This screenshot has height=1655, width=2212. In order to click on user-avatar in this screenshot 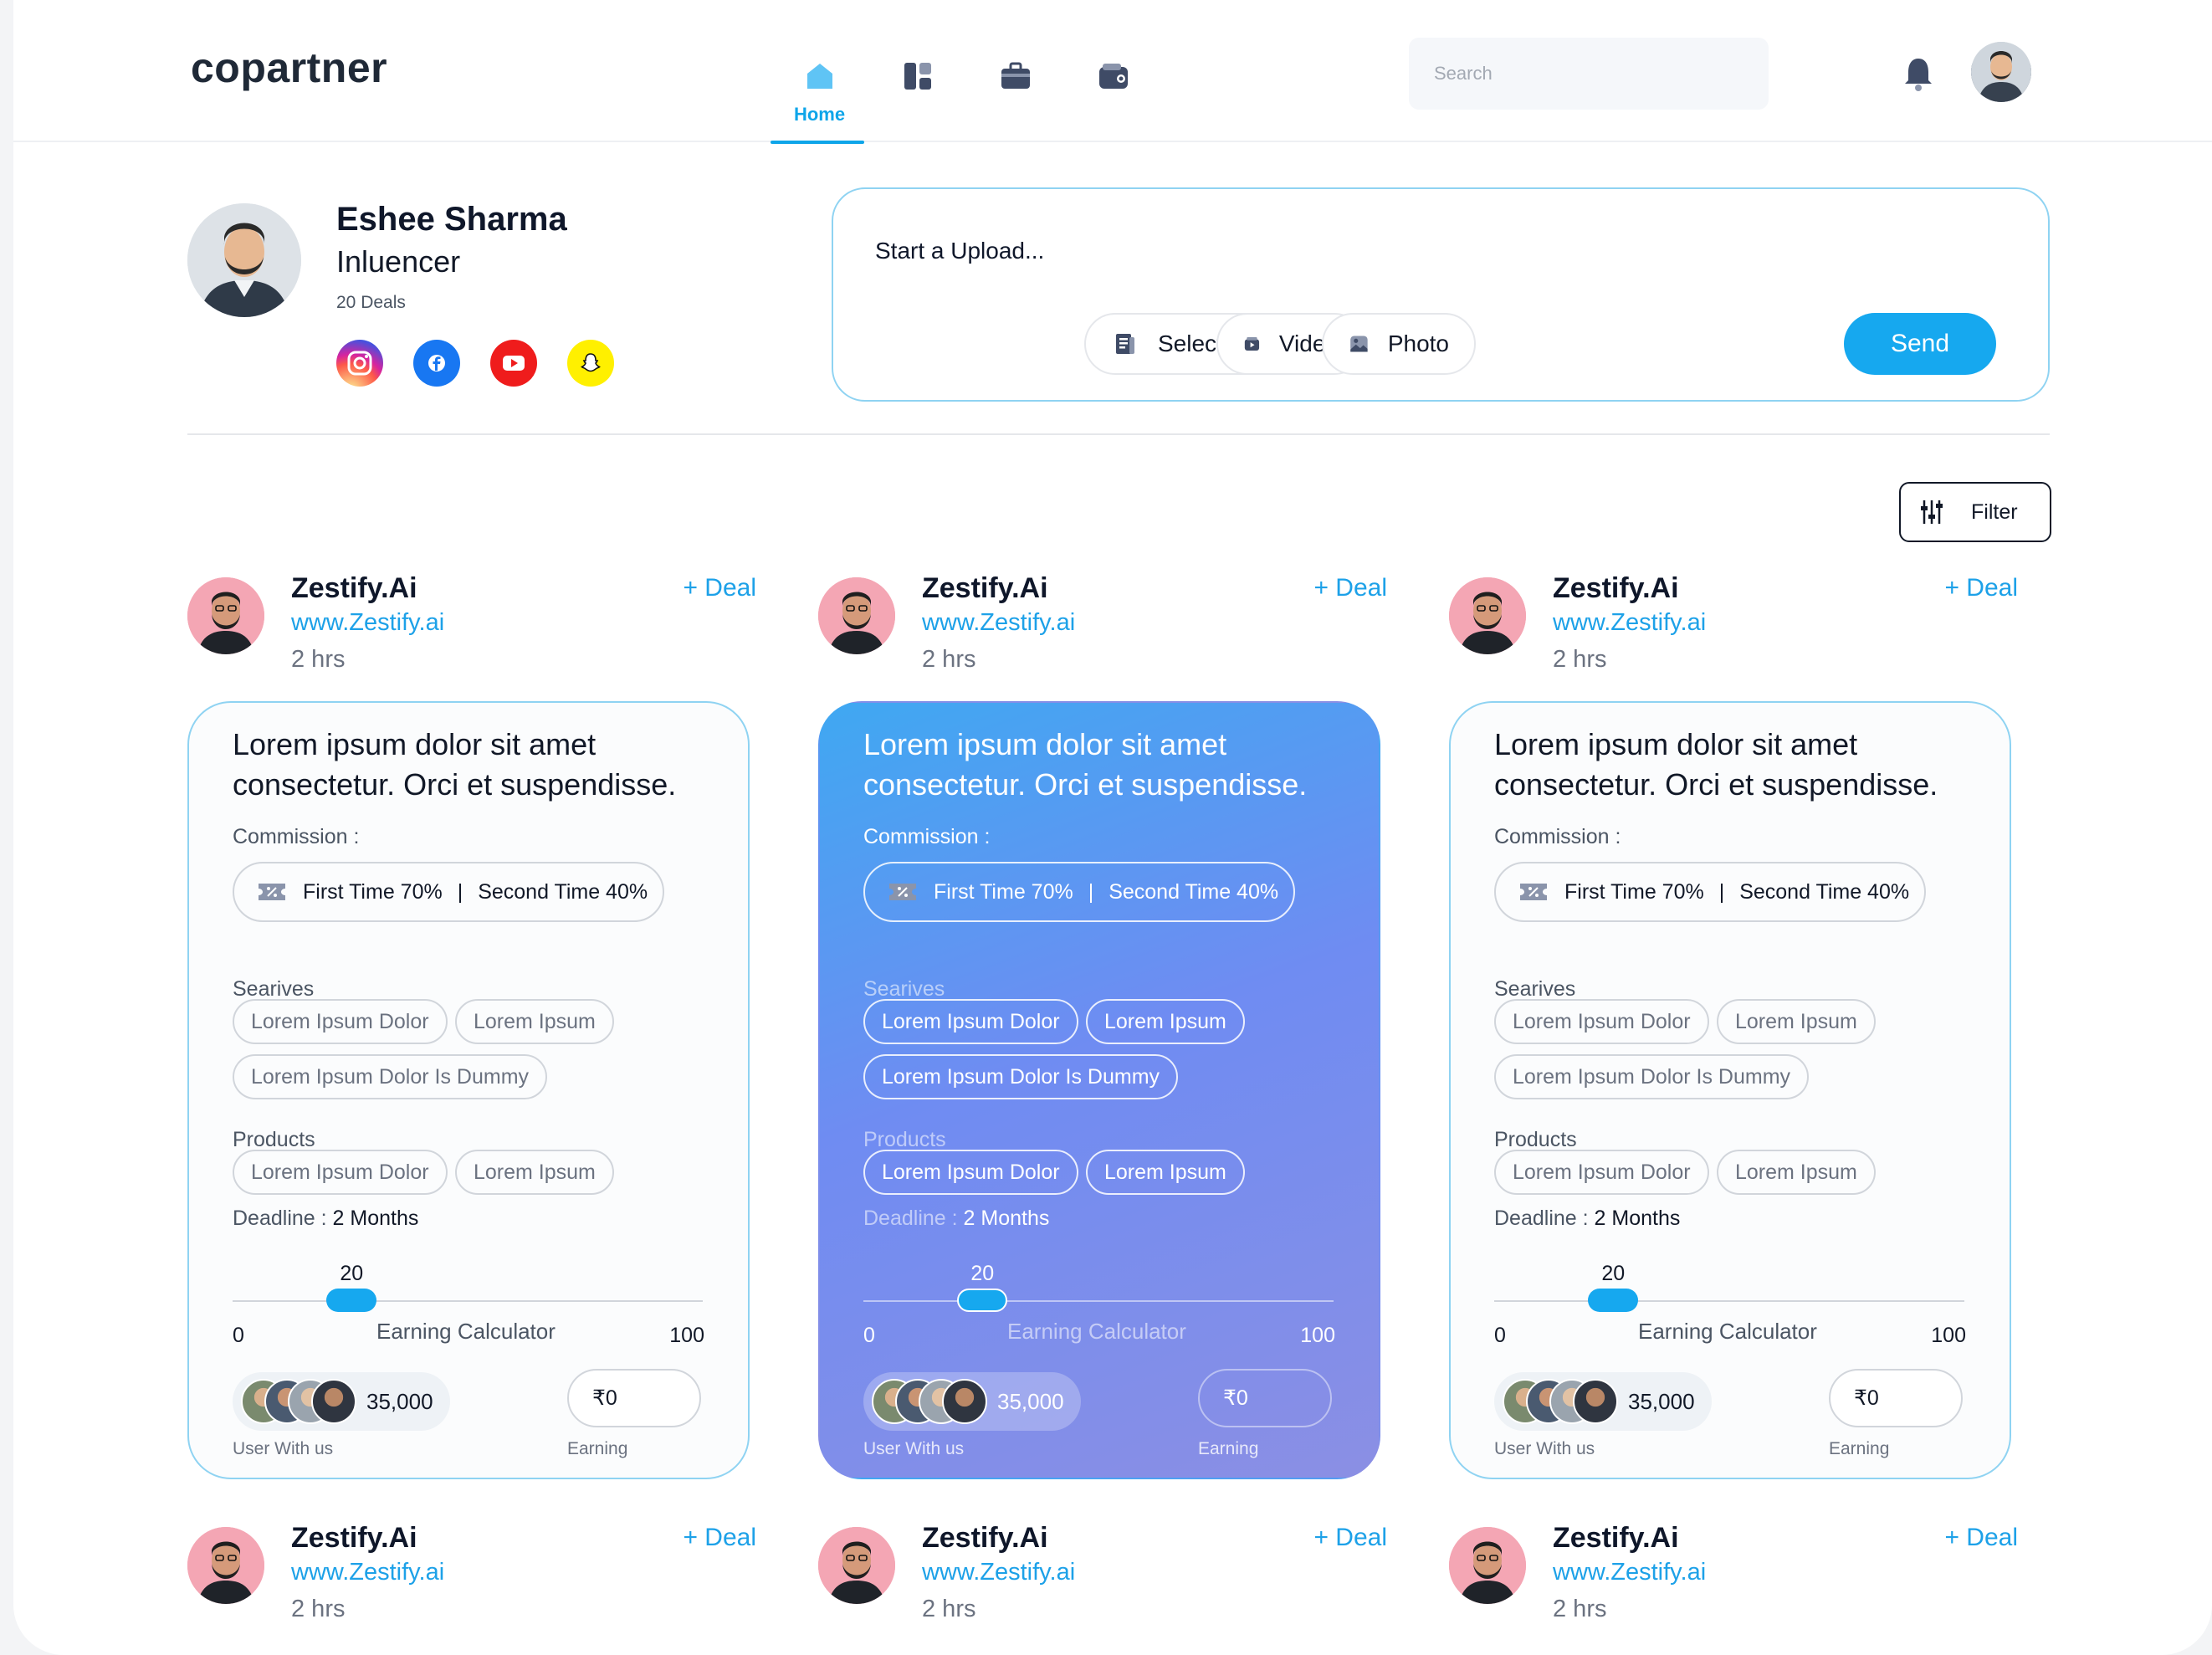, I will do `click(2001, 72)`.